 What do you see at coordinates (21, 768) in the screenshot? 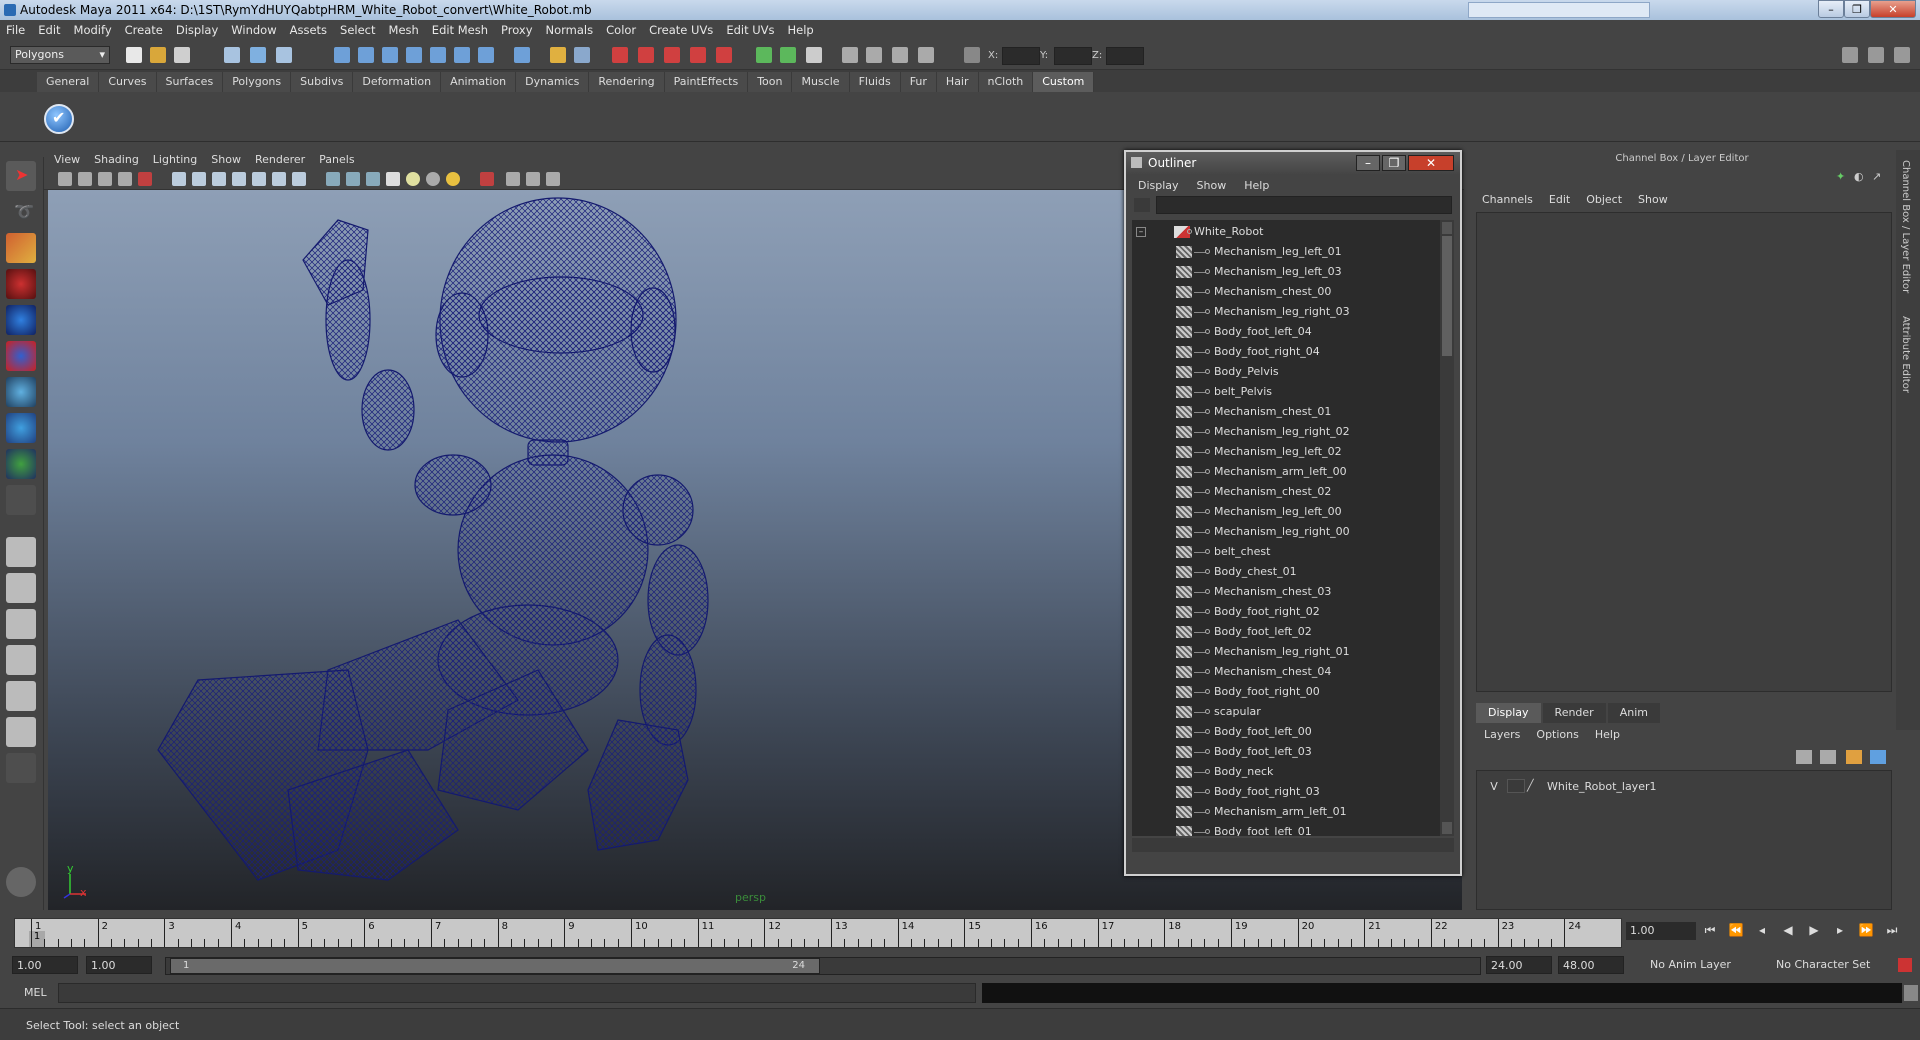
I see `layout-menu-icon` at bounding box center [21, 768].